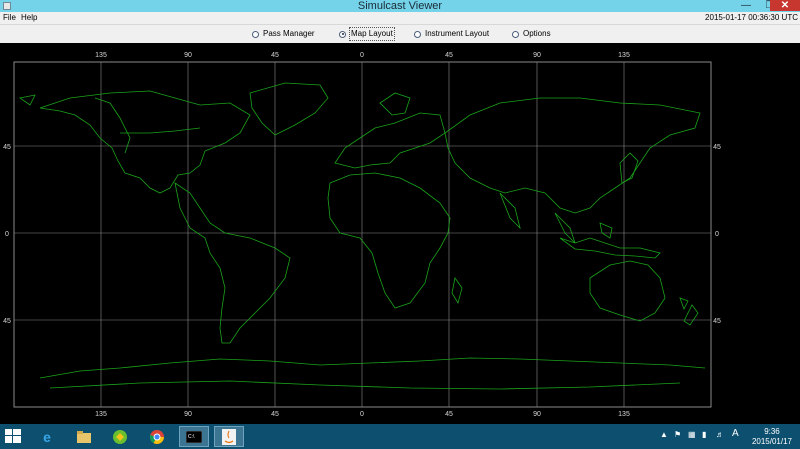 The image size is (800, 449). I want to click on menu-bar: File Help 2015-01-17 00:36:30 UTC, so click(400, 18).